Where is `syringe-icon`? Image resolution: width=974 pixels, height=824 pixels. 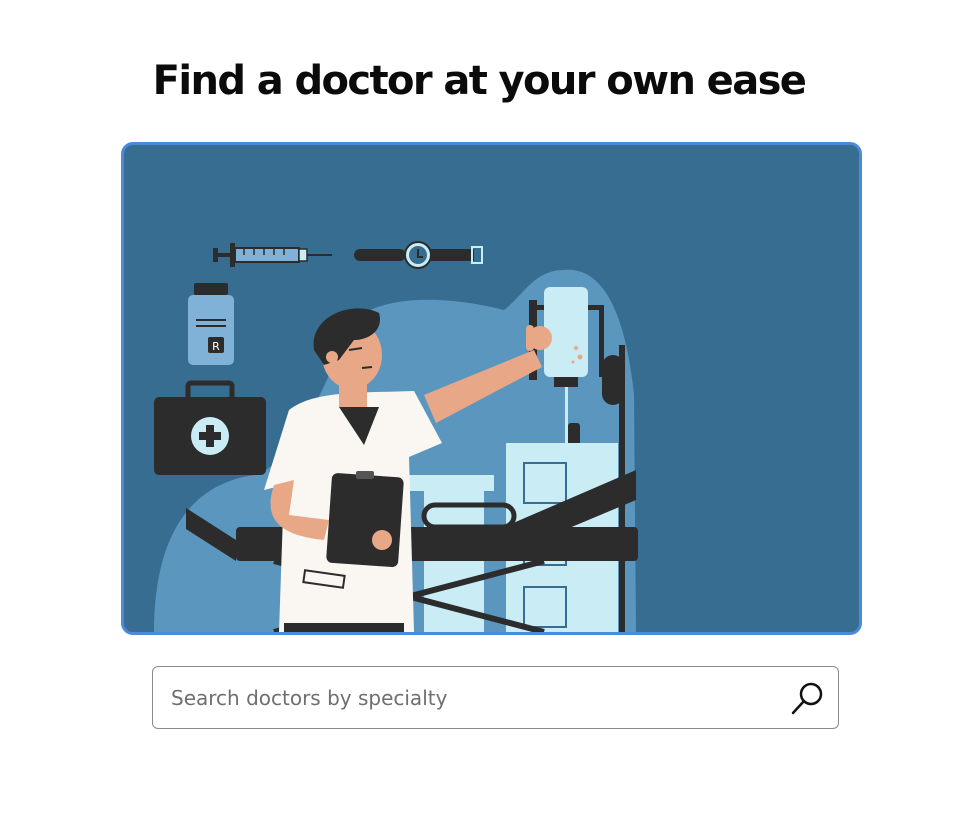 syringe-icon is located at coordinates (272, 255).